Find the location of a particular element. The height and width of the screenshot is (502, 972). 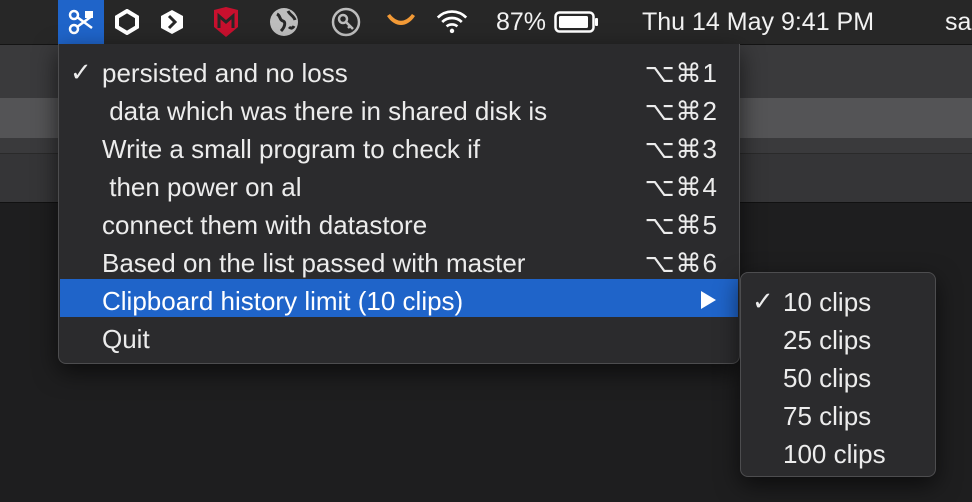

menu-item-clip-6: Based on the list passed with master ⌥⌘6 is located at coordinates (399, 260).